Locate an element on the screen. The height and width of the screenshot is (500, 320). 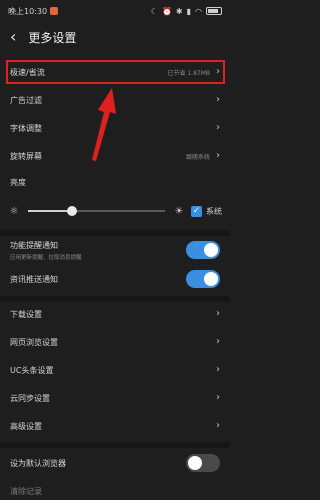
sun-low-icon: ☼ is located at coordinates (14, 211).